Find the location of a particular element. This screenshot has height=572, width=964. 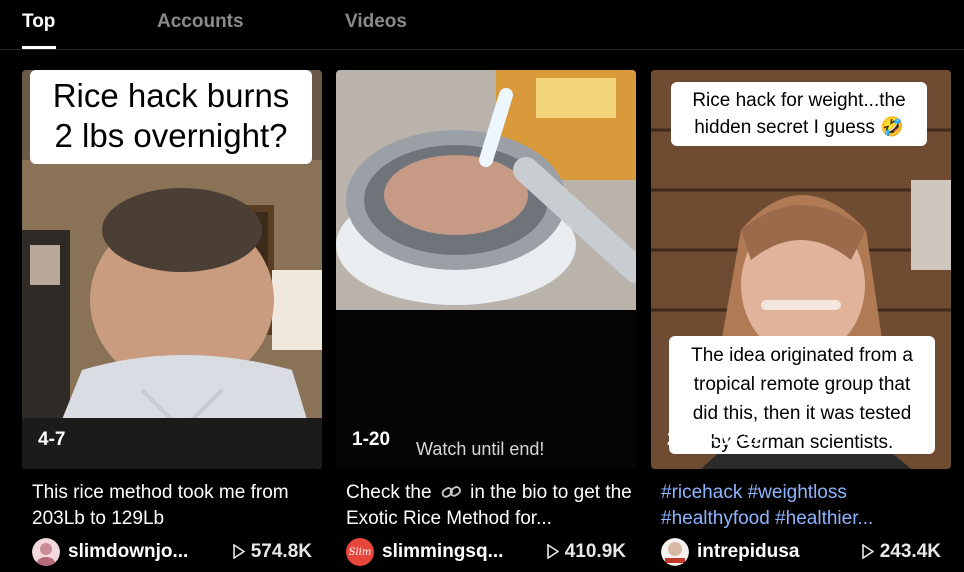

view-count-value: 410.9K is located at coordinates (595, 551).